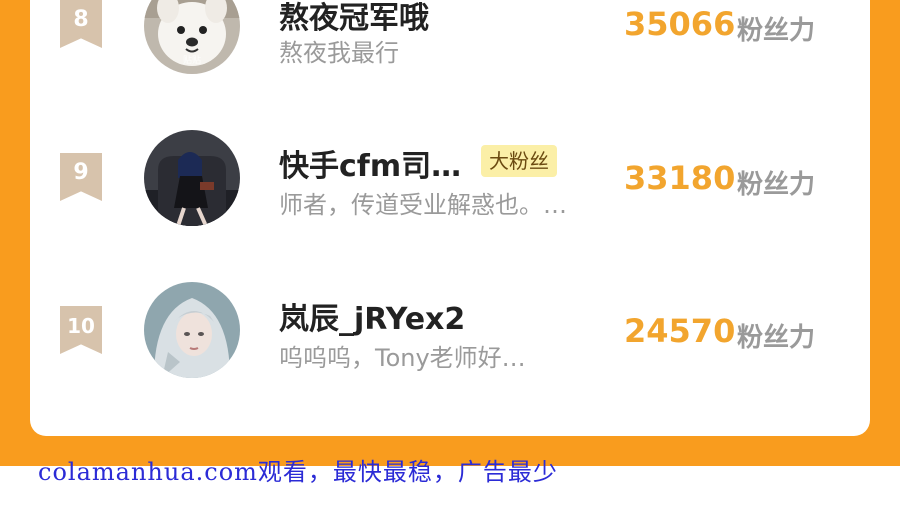 The height and width of the screenshot is (532, 900). What do you see at coordinates (192, 37) in the screenshot?
I see `user-avatar: 贴贴` at bounding box center [192, 37].